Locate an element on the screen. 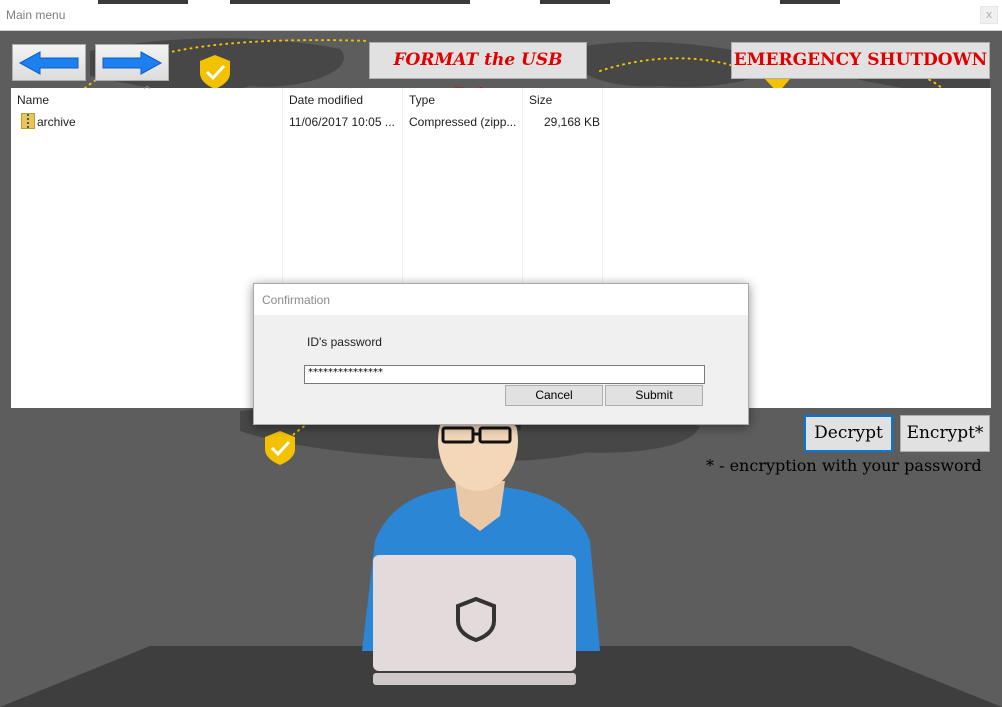 The height and width of the screenshot is (707, 1002). column-header-date-modified: Date modified is located at coordinates (326, 100).